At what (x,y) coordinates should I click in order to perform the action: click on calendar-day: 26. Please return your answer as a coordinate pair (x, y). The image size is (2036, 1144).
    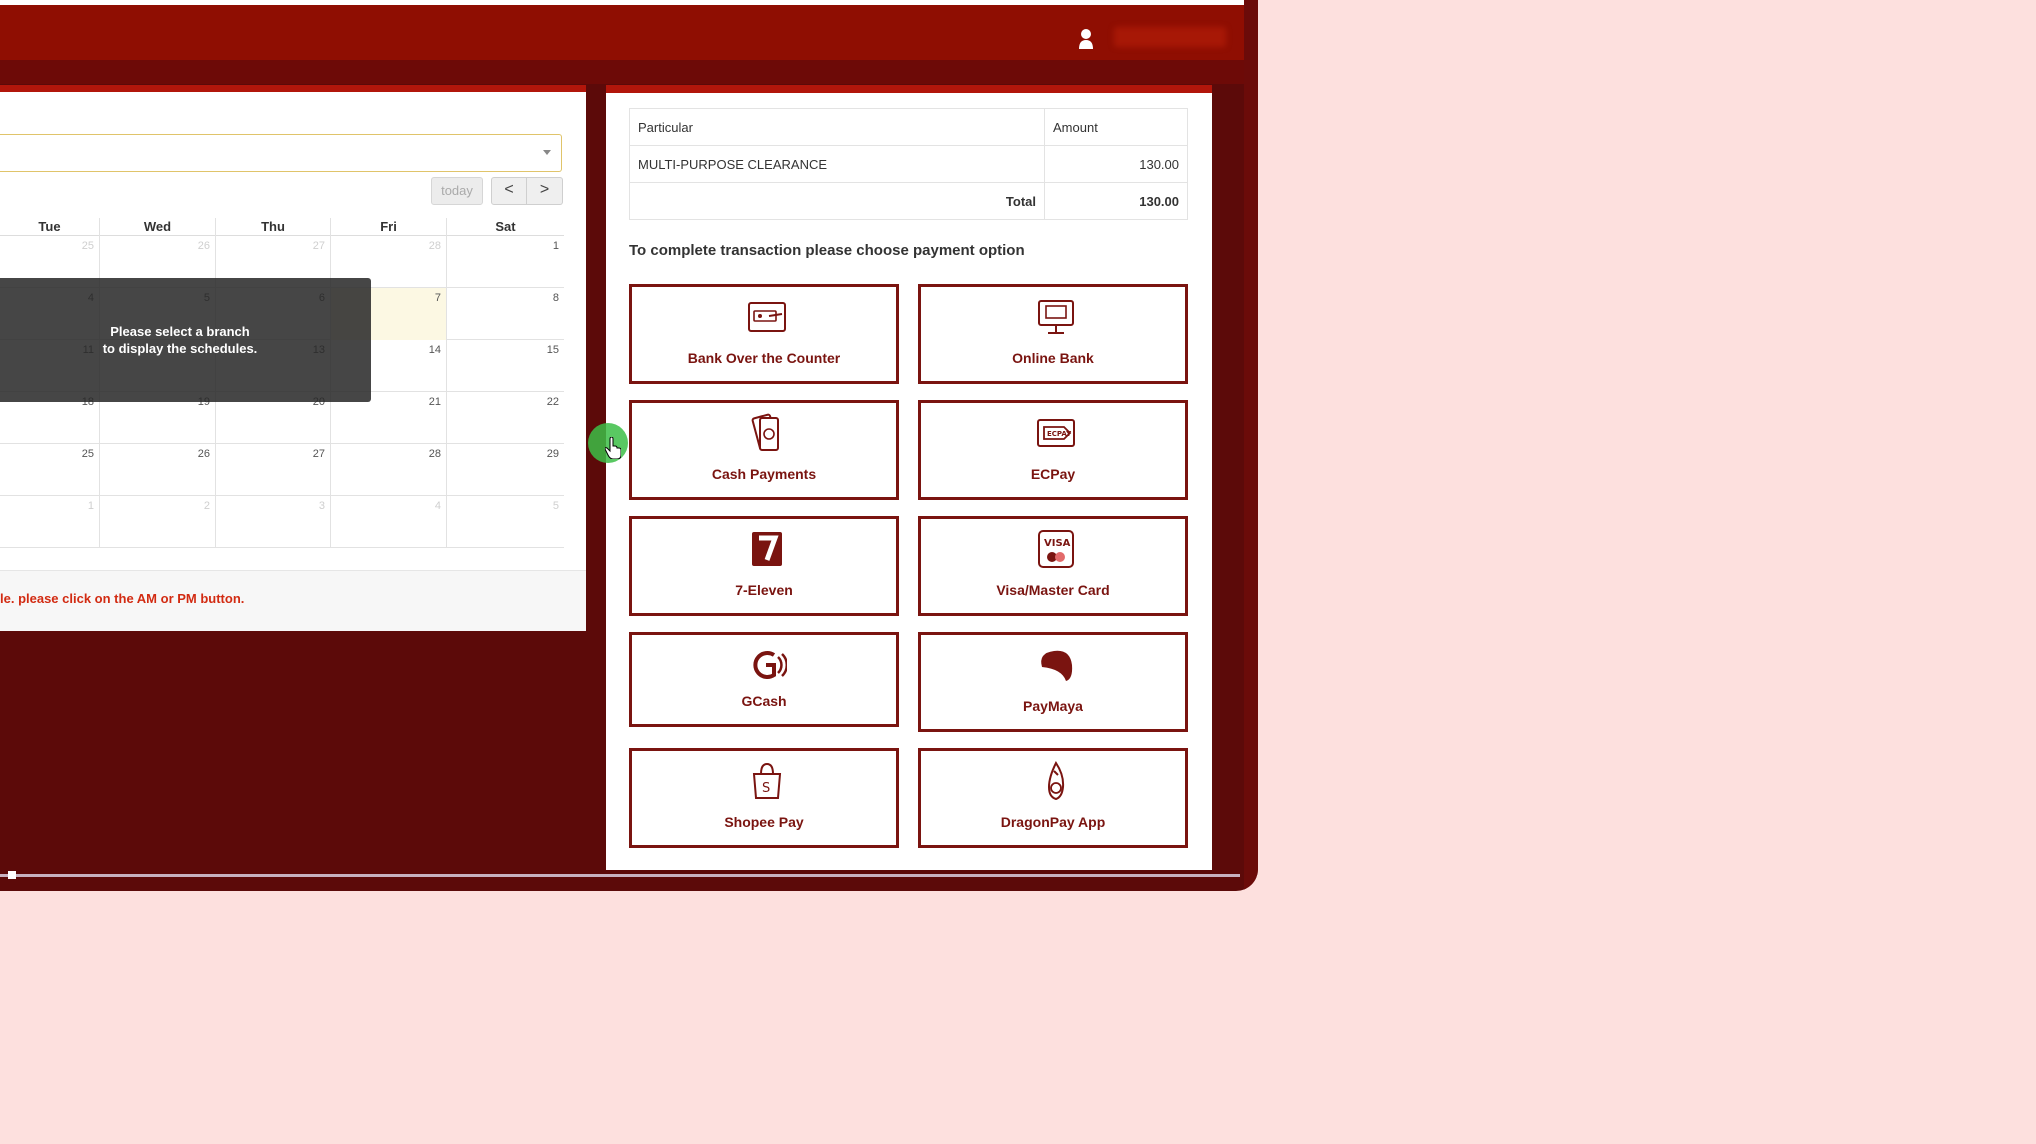
    Looking at the image, I should click on (158, 470).